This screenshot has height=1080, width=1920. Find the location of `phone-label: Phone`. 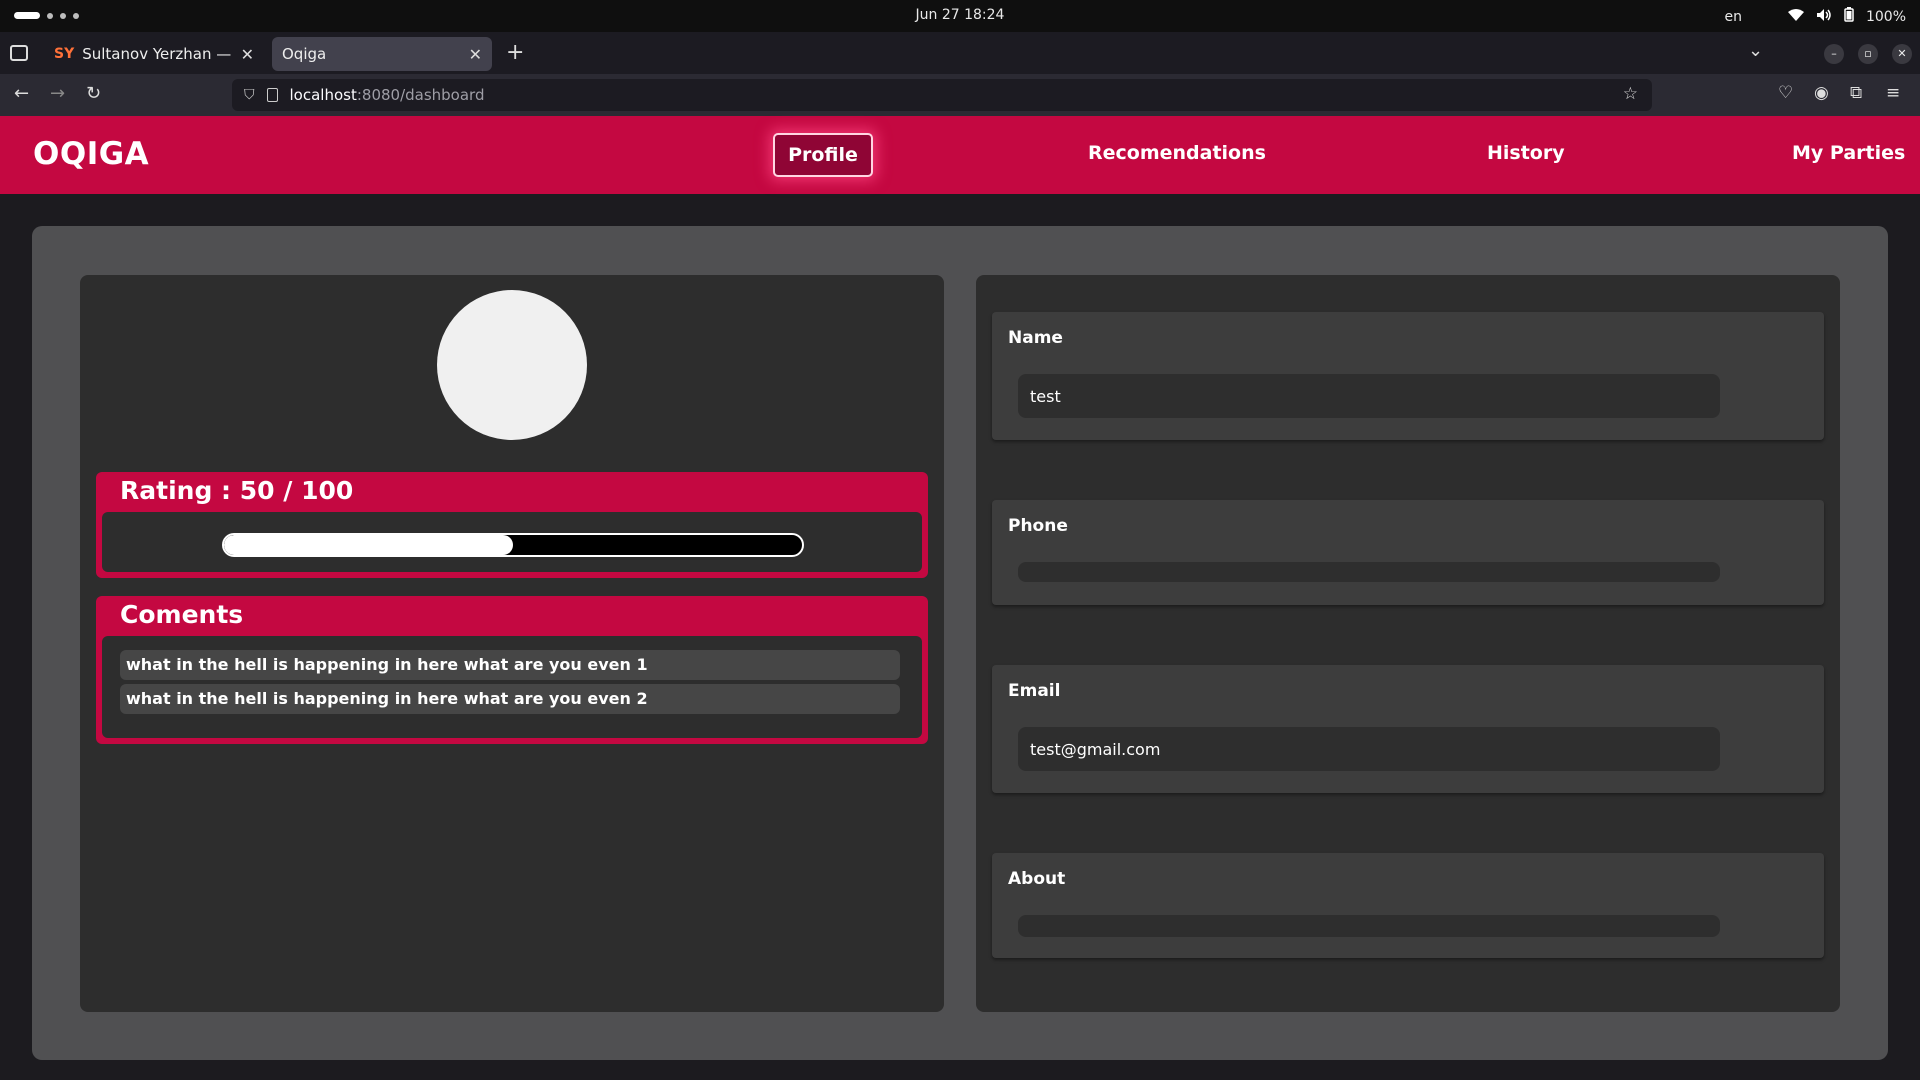

phone-label: Phone is located at coordinates (1038, 526).